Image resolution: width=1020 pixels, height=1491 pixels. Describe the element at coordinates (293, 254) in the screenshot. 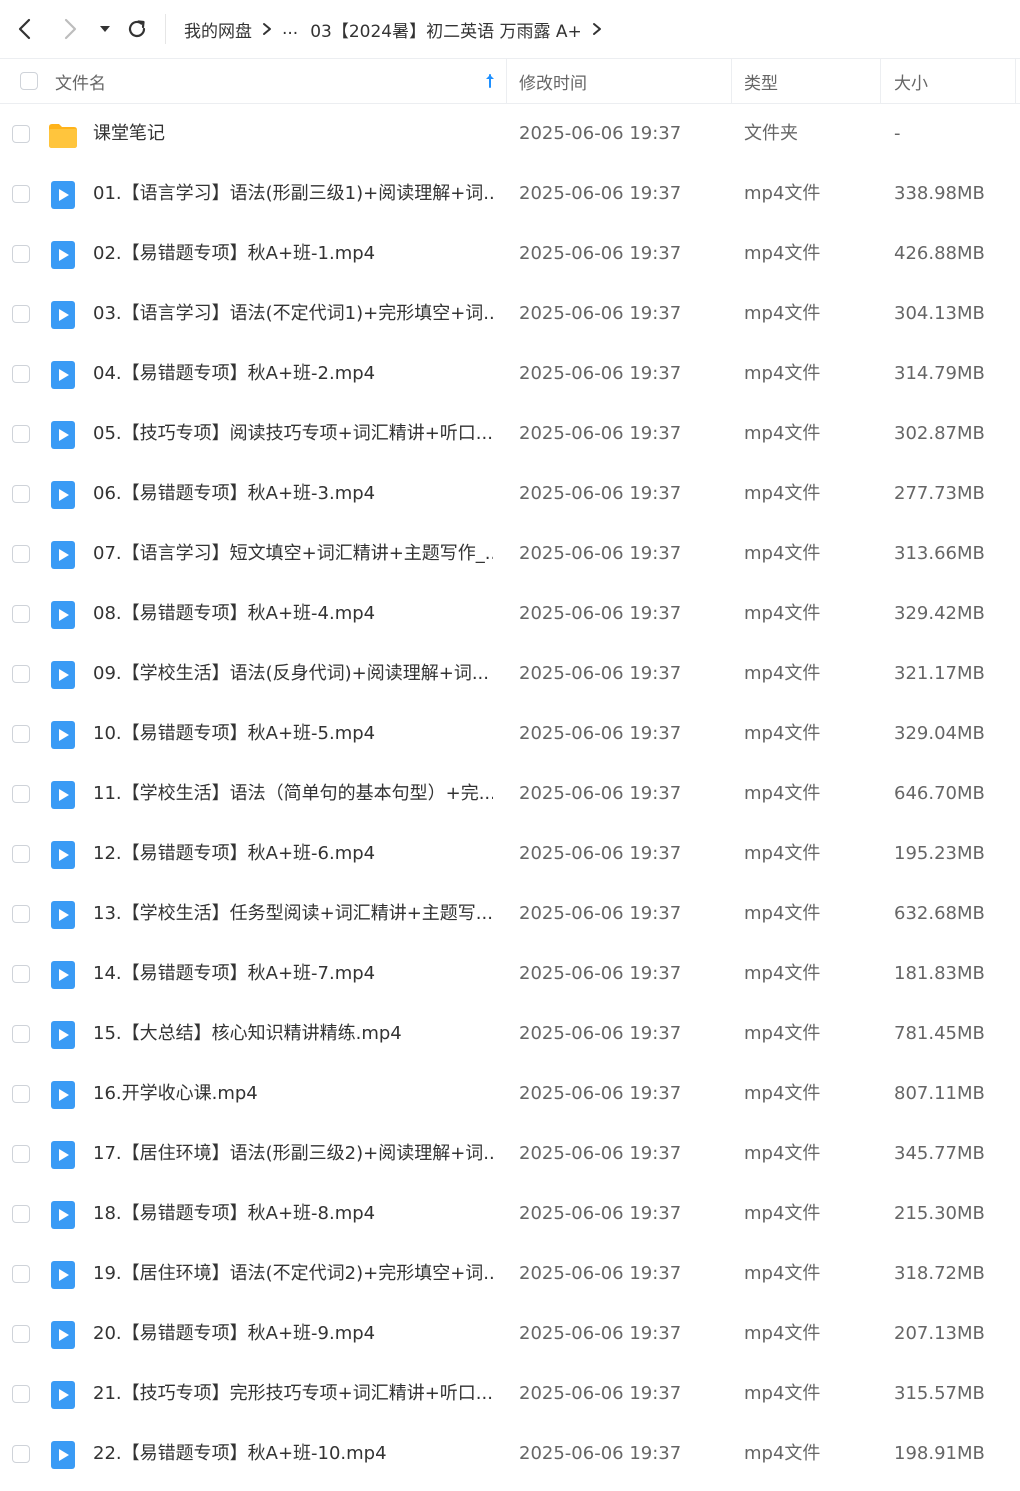

I see `file-name: 02.【易错题专项】秋A+班-1.mp4` at that location.